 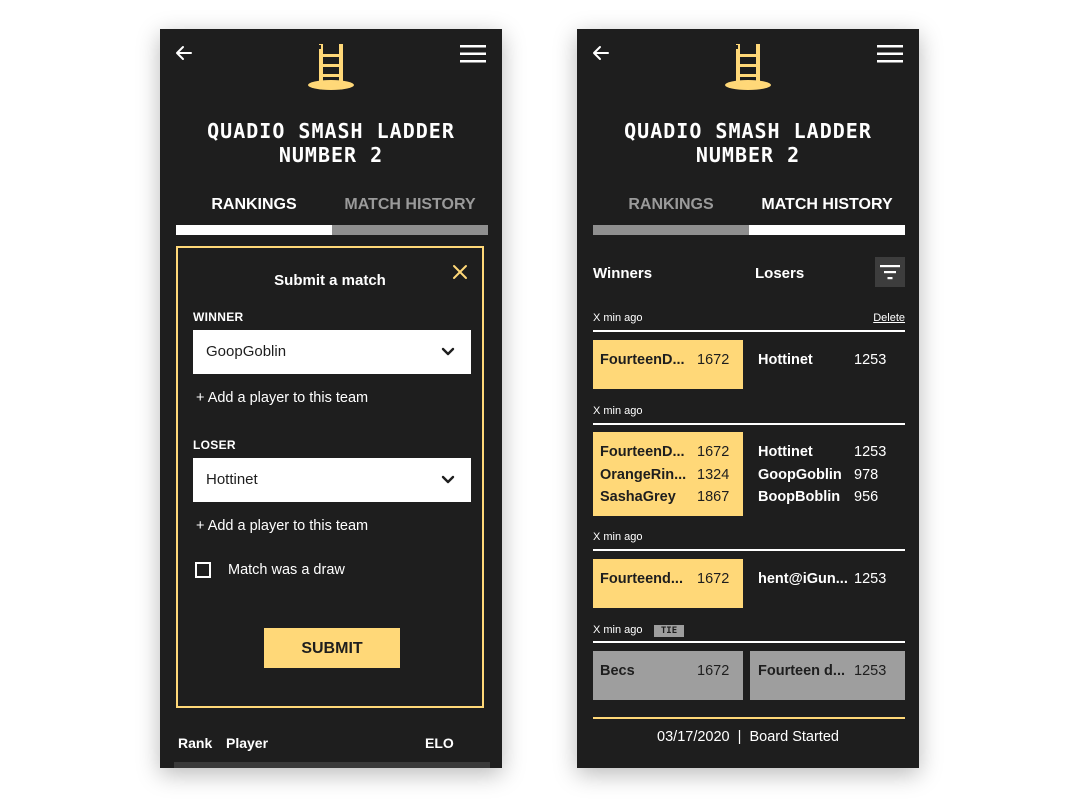 I want to click on winner-team: Fourteend... 1672, so click(x=668, y=583).